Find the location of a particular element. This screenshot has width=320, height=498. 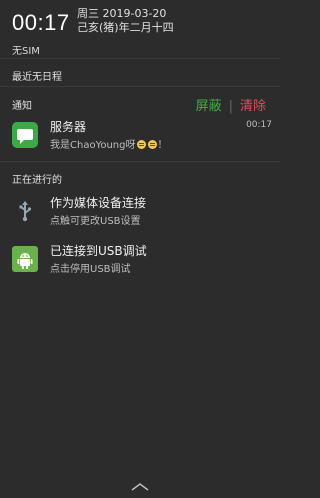

message-icon is located at coordinates (25, 135).